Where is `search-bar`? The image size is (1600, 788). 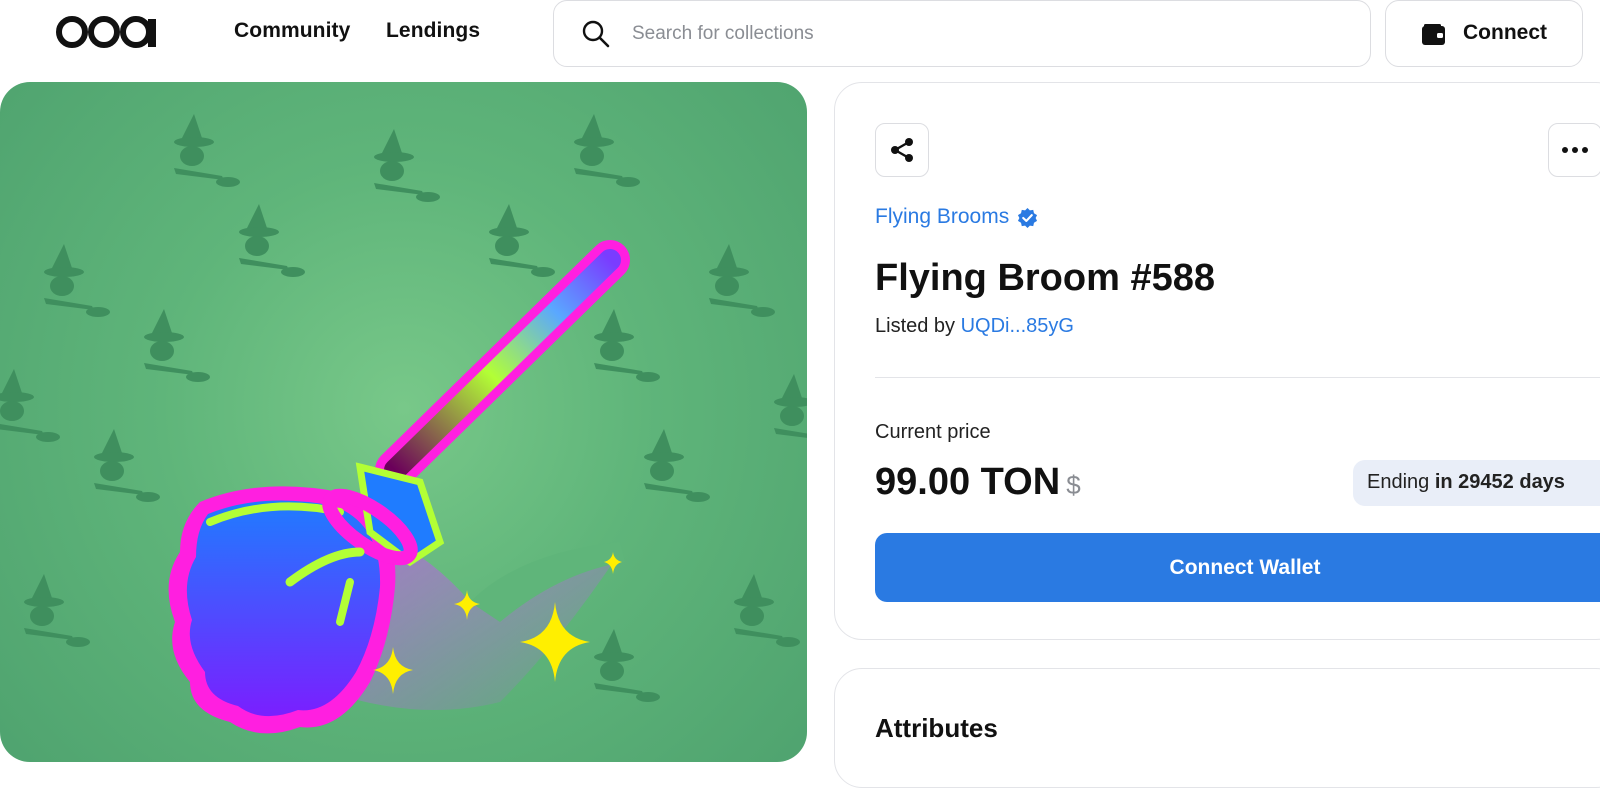
search-bar is located at coordinates (962, 33).